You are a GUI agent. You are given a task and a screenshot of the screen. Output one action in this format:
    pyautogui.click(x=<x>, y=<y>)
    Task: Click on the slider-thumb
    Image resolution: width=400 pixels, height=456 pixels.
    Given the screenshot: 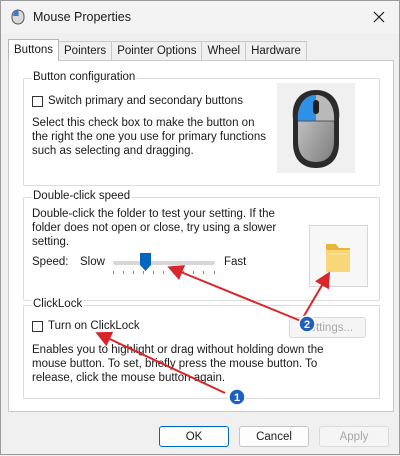 What is the action you would take?
    pyautogui.click(x=145, y=262)
    